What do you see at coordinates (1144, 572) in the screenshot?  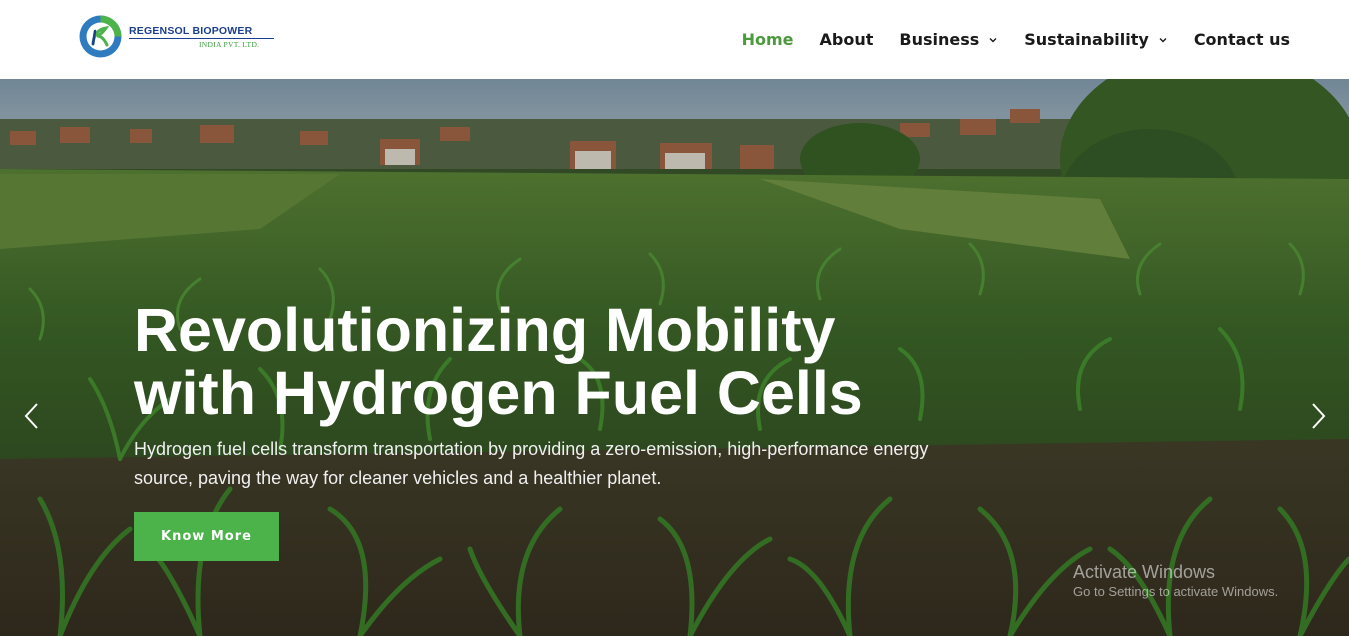 I see `watermark-title: Activate Windows` at bounding box center [1144, 572].